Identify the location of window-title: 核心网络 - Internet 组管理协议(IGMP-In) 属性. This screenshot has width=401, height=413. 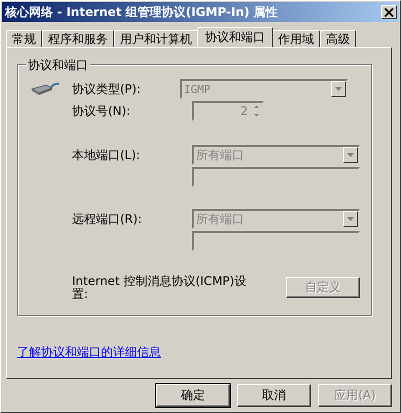
(141, 12).